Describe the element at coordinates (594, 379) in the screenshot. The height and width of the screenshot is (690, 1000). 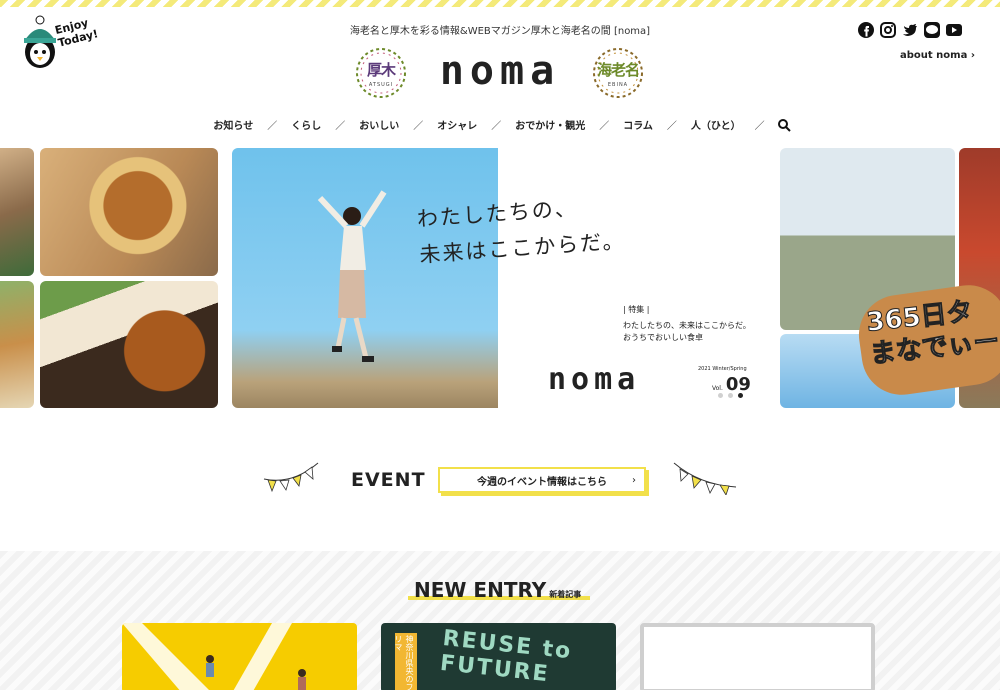
I see `hero-brand: noma` at that location.